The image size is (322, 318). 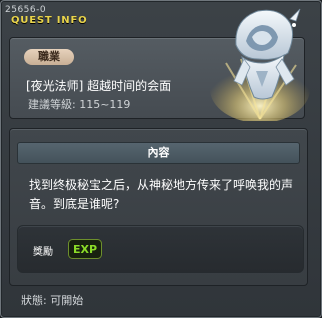 What do you see at coordinates (43, 252) in the screenshot?
I see `reward-label: 獎勵` at bounding box center [43, 252].